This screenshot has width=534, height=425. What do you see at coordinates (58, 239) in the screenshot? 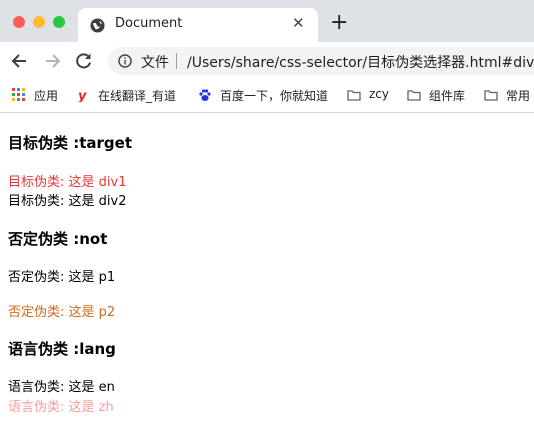
I see `heading-not: 否定伪类 :not` at bounding box center [58, 239].